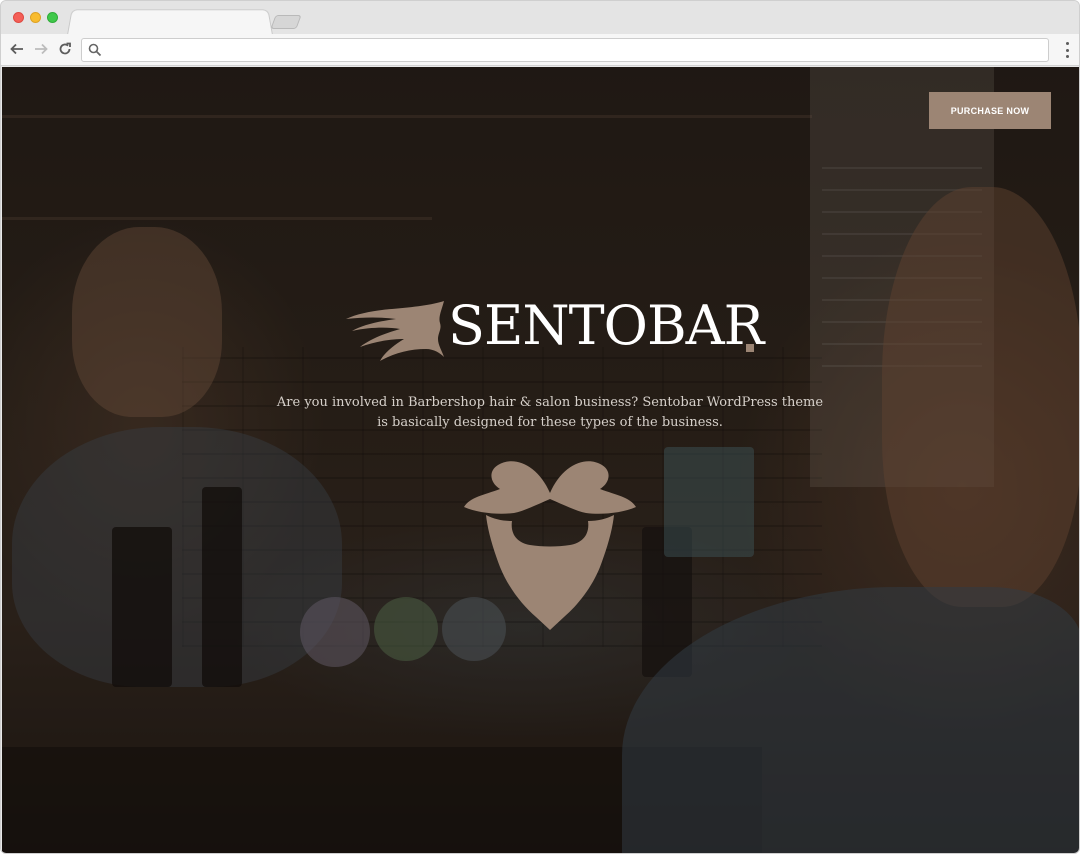 The height and width of the screenshot is (854, 1080). I want to click on mustache-beard-icon, so click(550, 545).